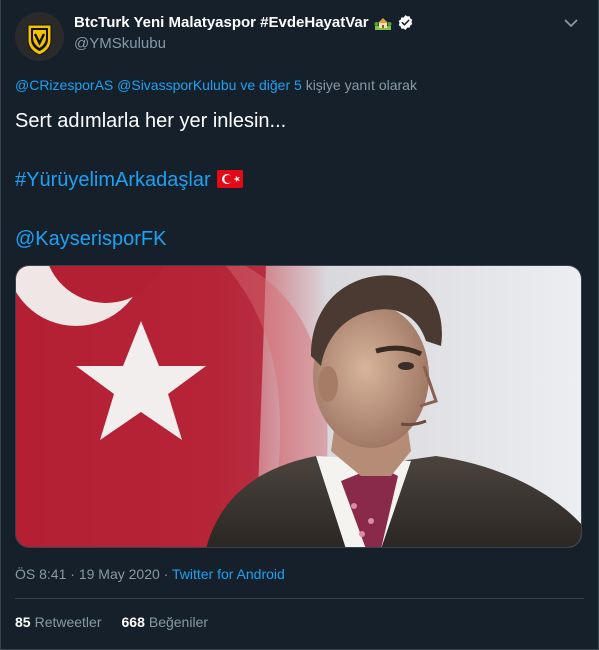  I want to click on tweet-time: ÖS 8:41, so click(40, 574).